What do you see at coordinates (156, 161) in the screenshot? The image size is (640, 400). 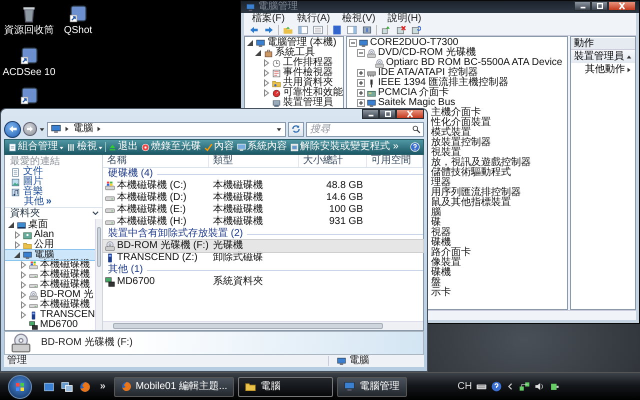 I see `column-header: 名稱` at bounding box center [156, 161].